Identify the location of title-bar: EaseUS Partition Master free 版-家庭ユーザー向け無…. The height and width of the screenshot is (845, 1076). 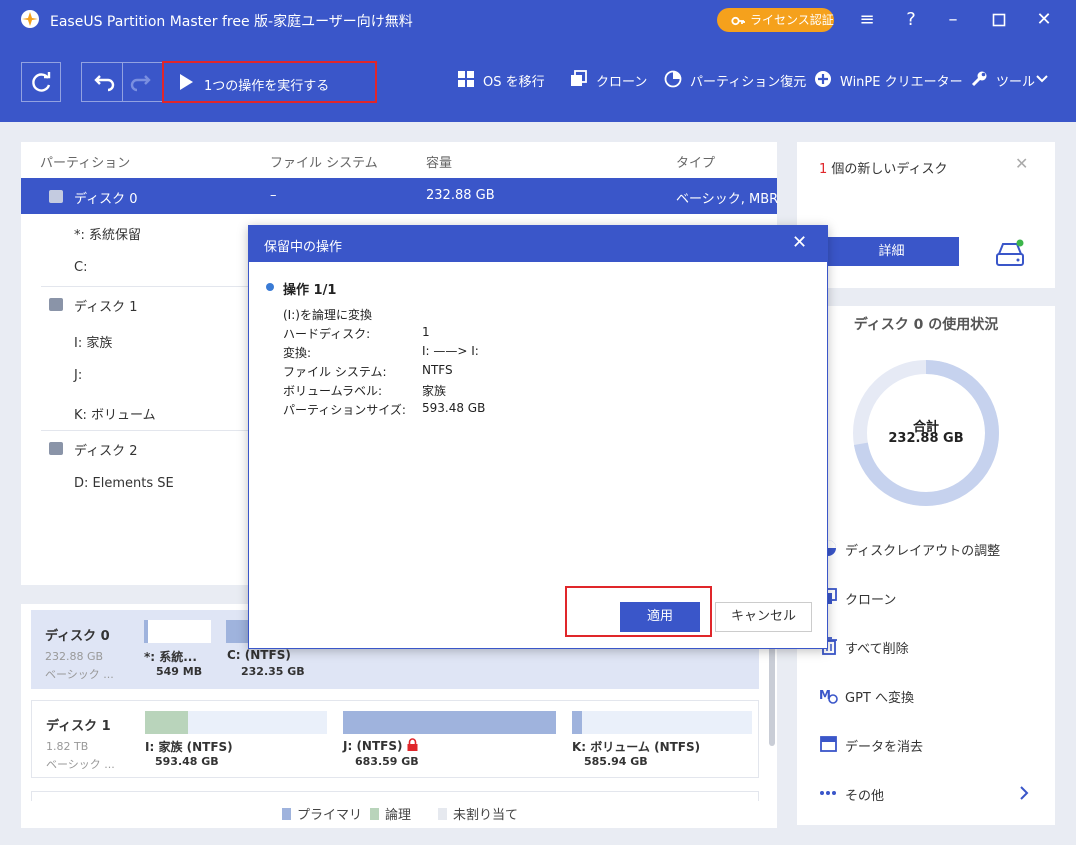
(538, 20).